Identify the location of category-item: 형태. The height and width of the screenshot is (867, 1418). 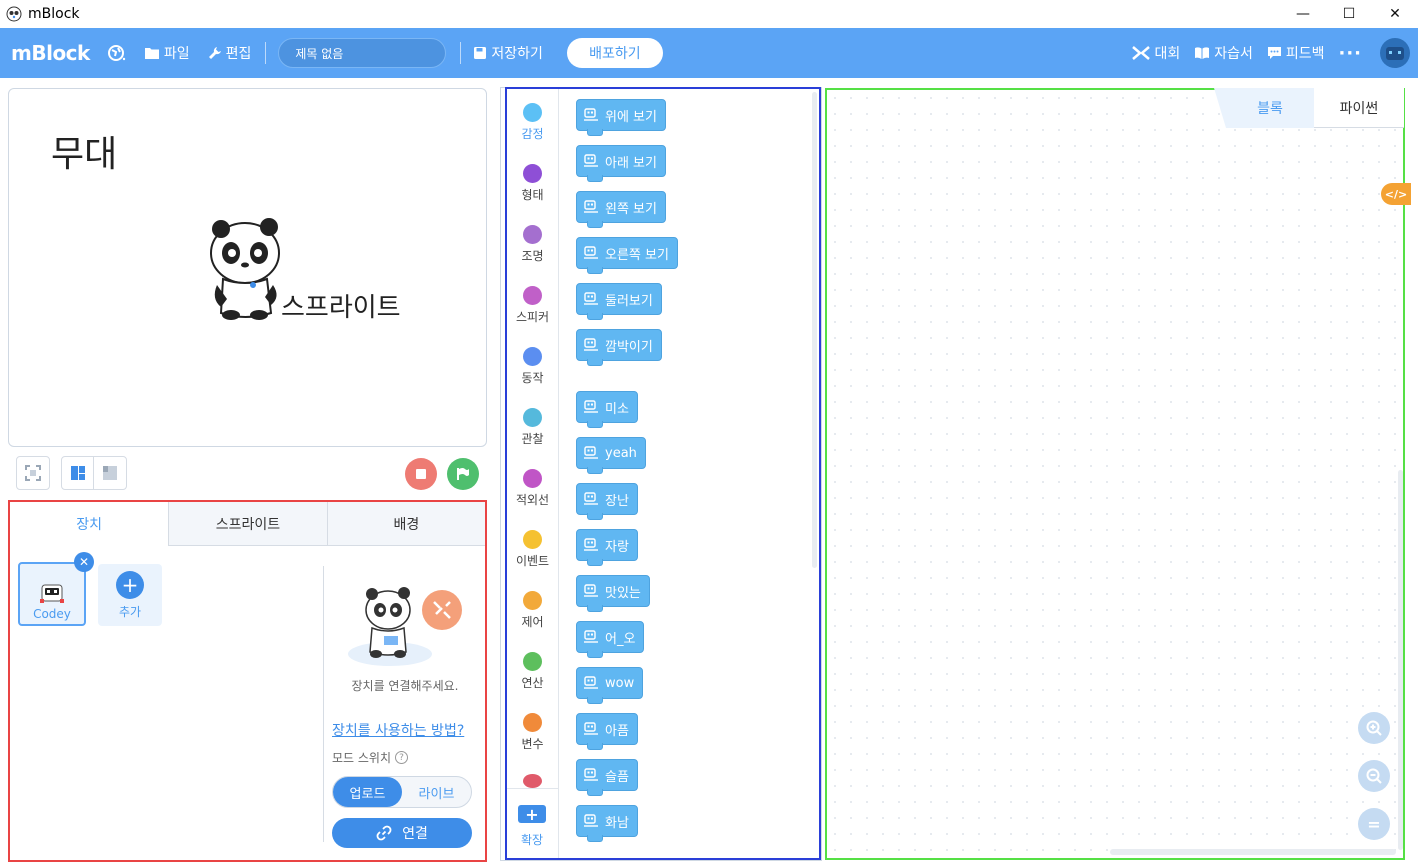
(532, 188).